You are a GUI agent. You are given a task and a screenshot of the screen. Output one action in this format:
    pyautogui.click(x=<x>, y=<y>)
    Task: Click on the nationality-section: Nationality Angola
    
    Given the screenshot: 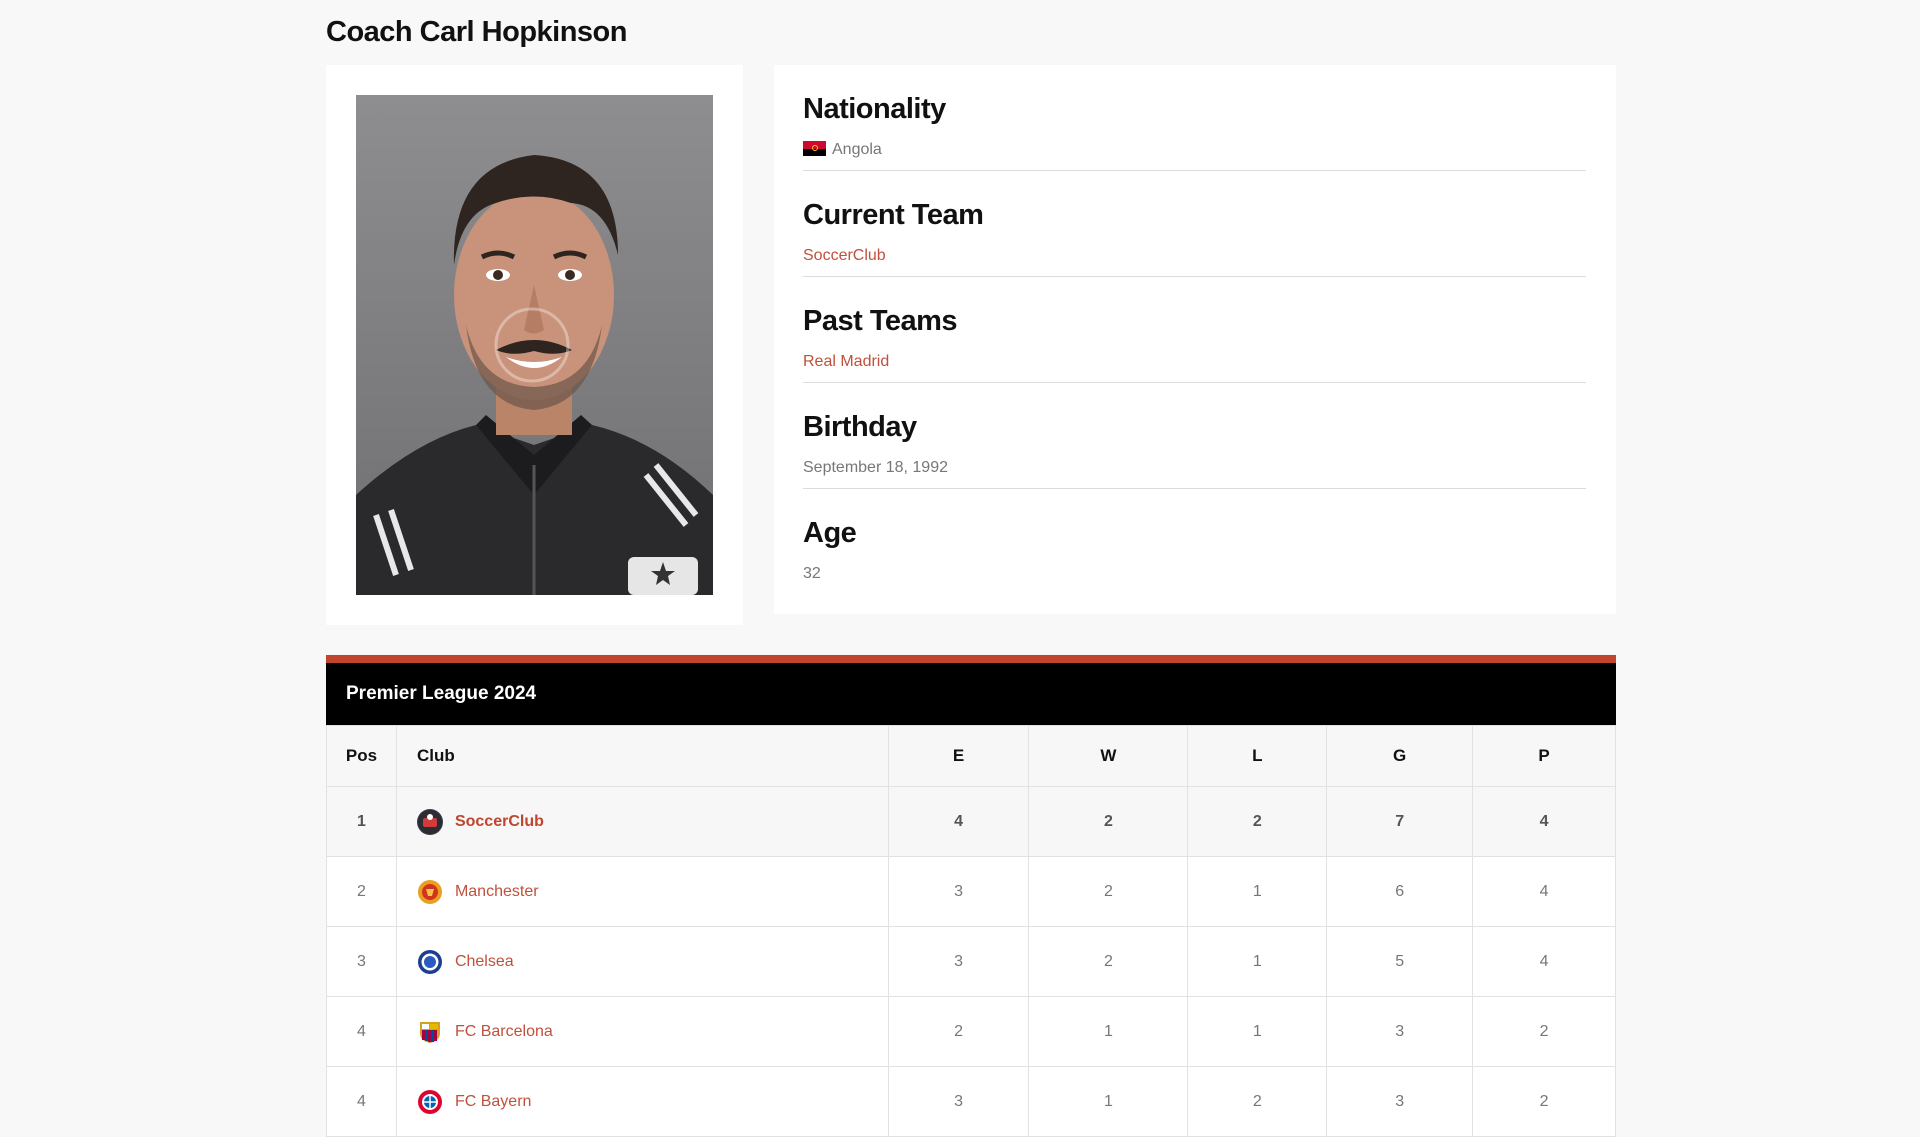 What is the action you would take?
    pyautogui.click(x=1194, y=118)
    